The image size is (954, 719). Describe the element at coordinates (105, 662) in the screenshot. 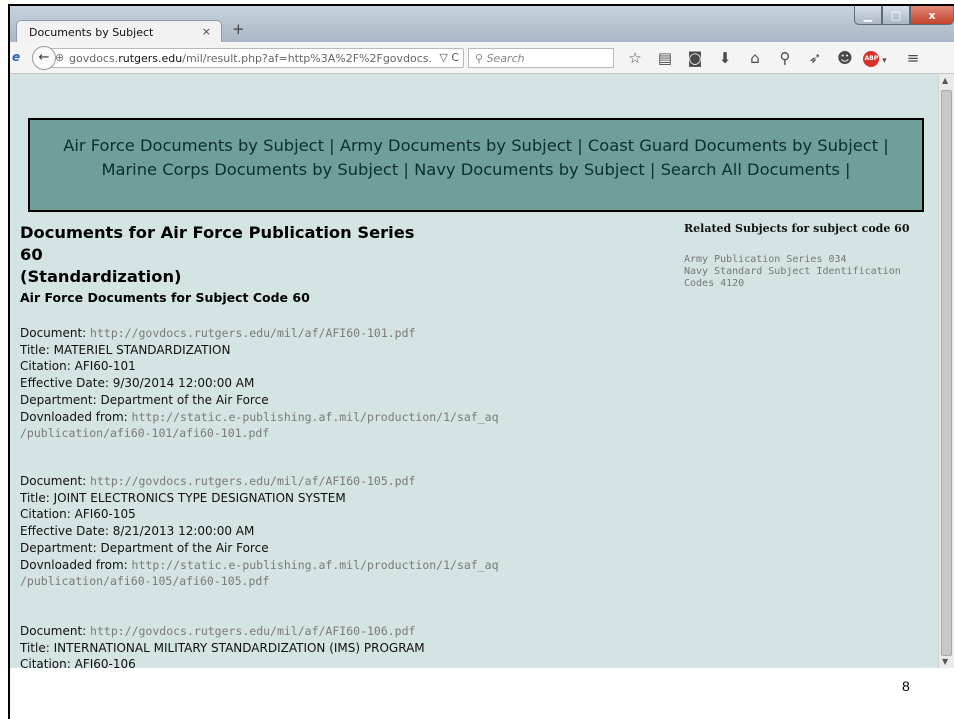

I see `document-citation: AFI60-106` at that location.